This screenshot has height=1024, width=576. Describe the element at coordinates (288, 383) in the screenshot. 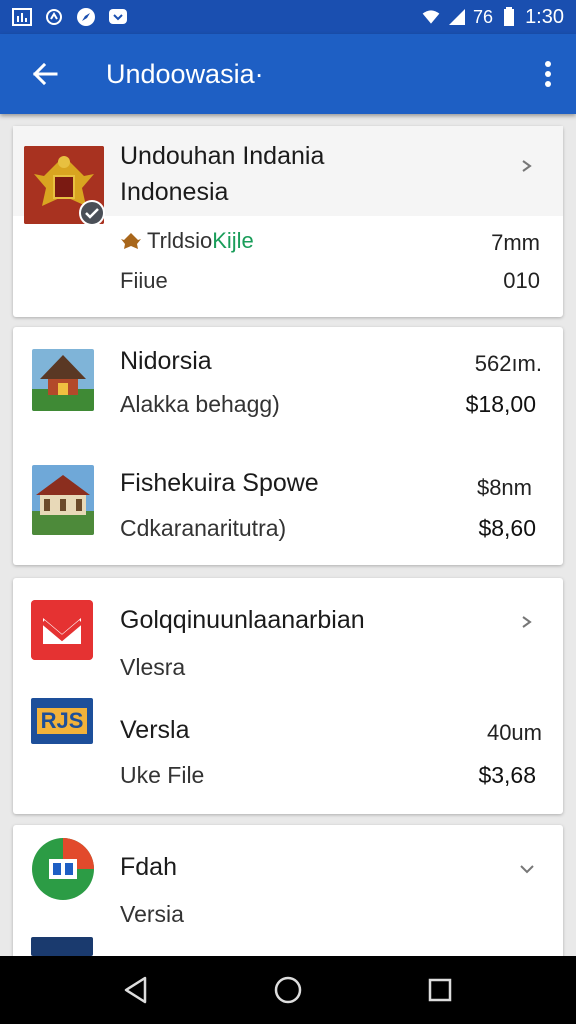

I see `list-item-nidorsia: Nidorsia 562ım. Alakka behagg) $18,00` at that location.